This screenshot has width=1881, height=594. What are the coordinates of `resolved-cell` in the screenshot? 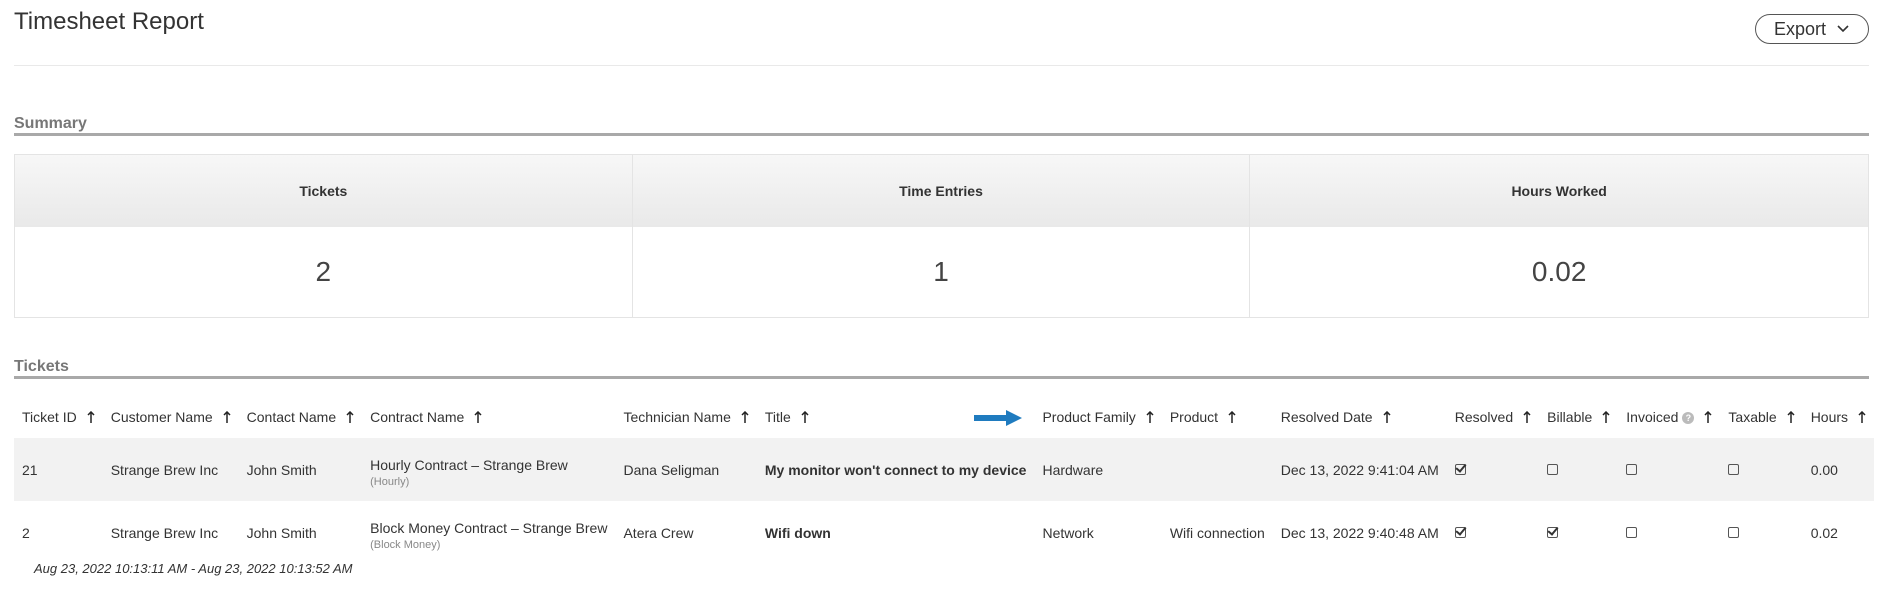 It's located at (1493, 532).